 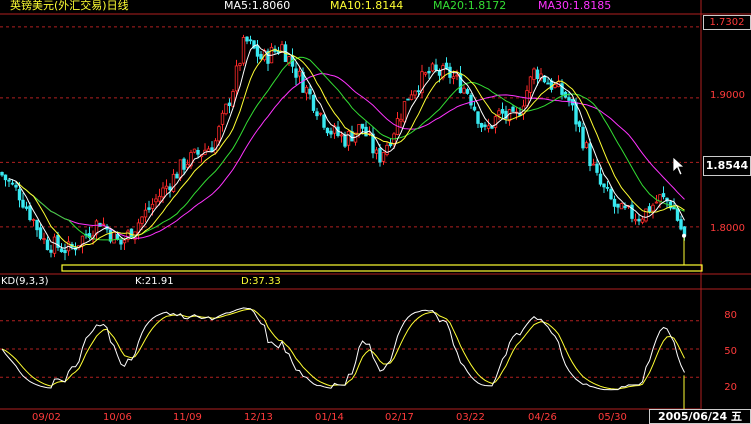 What do you see at coordinates (25, 281) in the screenshot?
I see `kd-label: KD(9,3,3)` at bounding box center [25, 281].